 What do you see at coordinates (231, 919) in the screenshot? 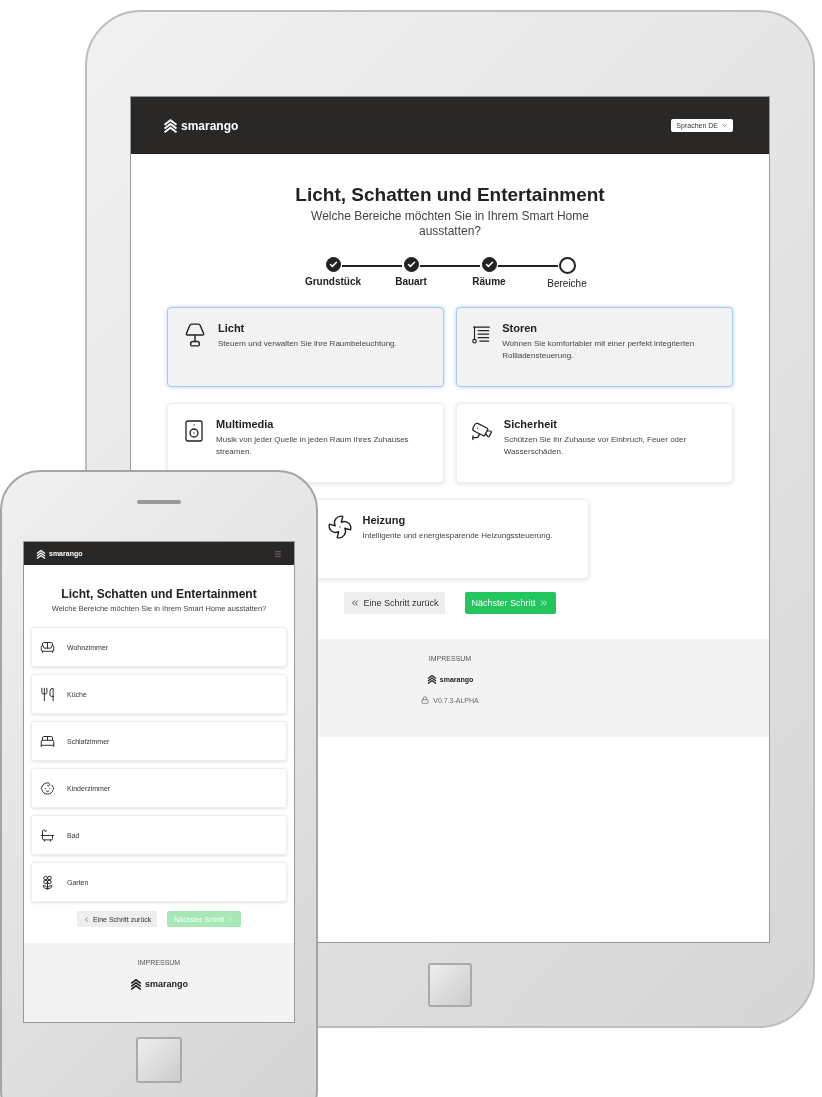
I see `chevron-right-icon` at bounding box center [231, 919].